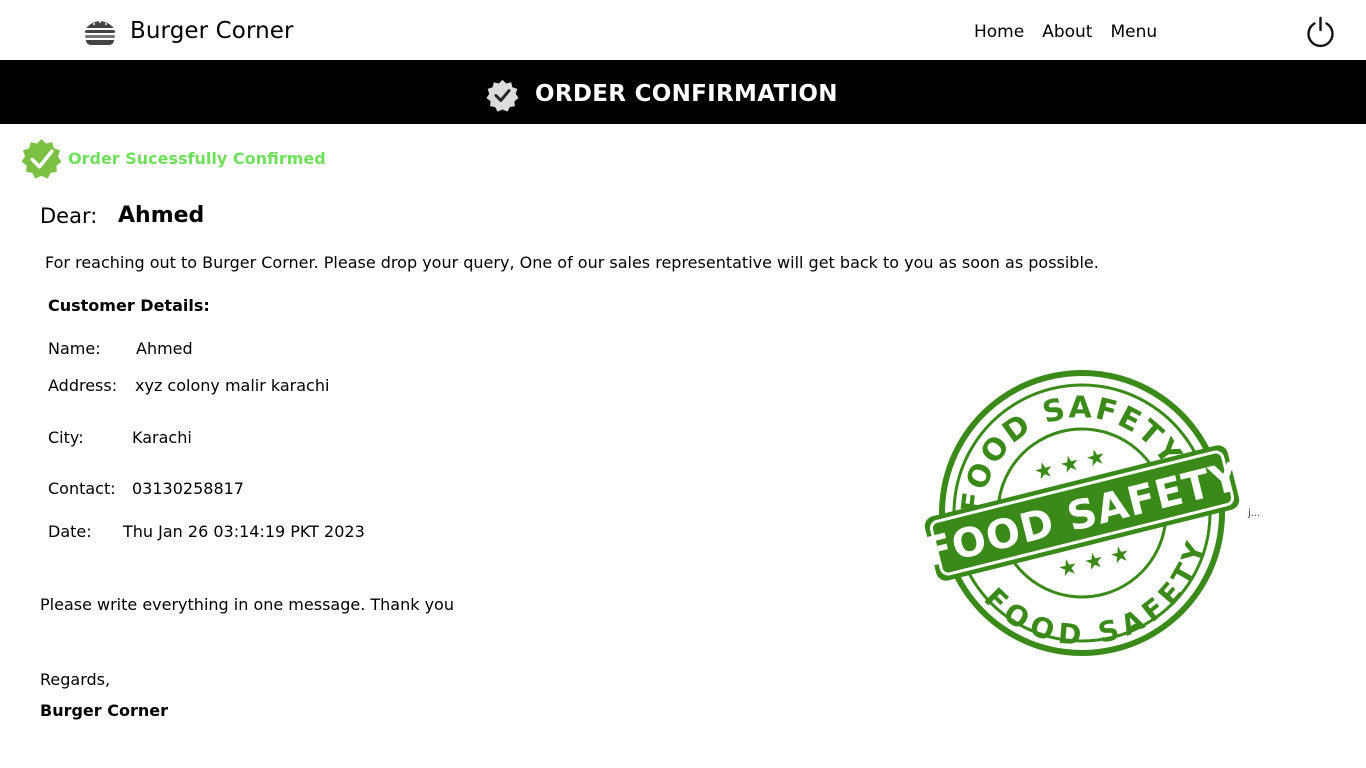 This screenshot has height=768, width=1366. What do you see at coordinates (104, 710) in the screenshot?
I see `signature-text: Burger Corner` at bounding box center [104, 710].